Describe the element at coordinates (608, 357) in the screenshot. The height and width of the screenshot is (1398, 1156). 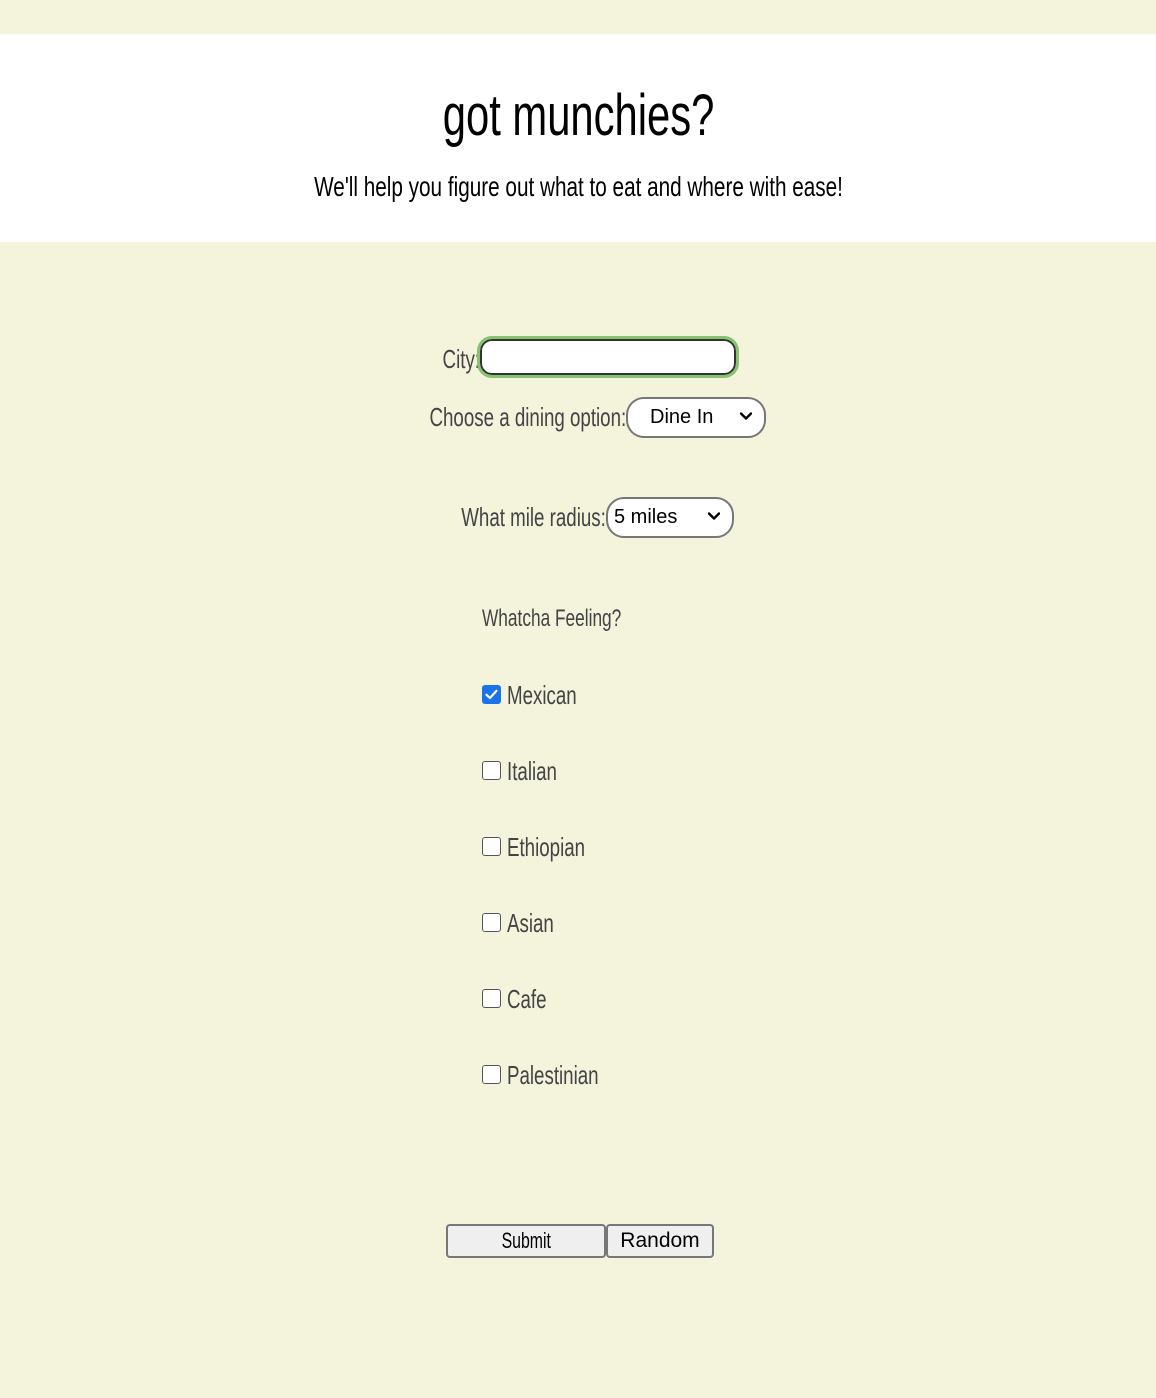
I see `city-input` at that location.